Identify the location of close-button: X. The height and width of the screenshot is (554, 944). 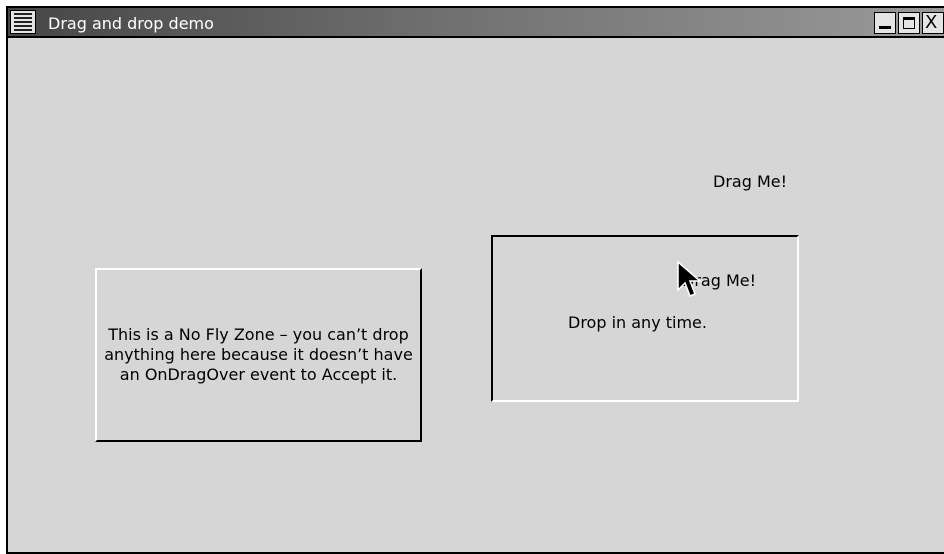
(933, 23).